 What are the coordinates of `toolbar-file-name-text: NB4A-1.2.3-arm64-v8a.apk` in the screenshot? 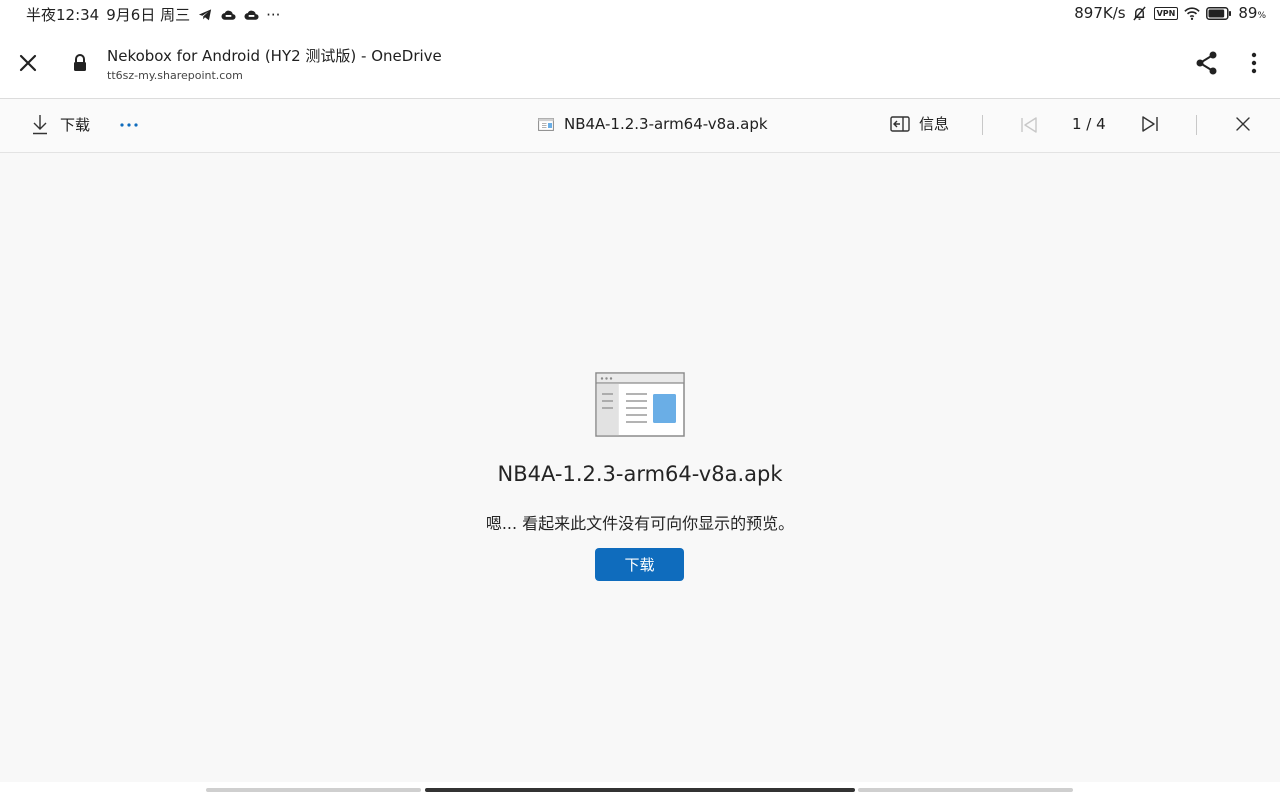 It's located at (666, 124).